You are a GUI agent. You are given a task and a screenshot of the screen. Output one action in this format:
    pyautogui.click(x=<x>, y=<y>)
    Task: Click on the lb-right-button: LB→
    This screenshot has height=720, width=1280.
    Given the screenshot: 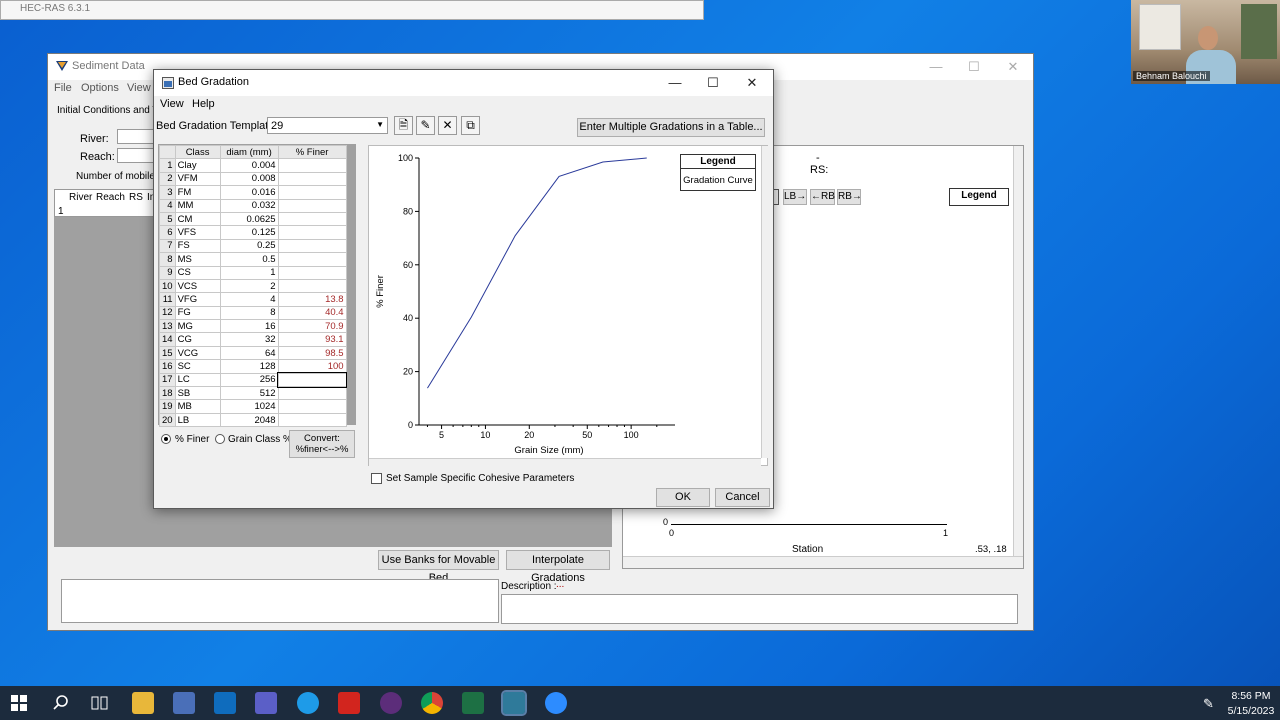 What is the action you would take?
    pyautogui.click(x=795, y=197)
    